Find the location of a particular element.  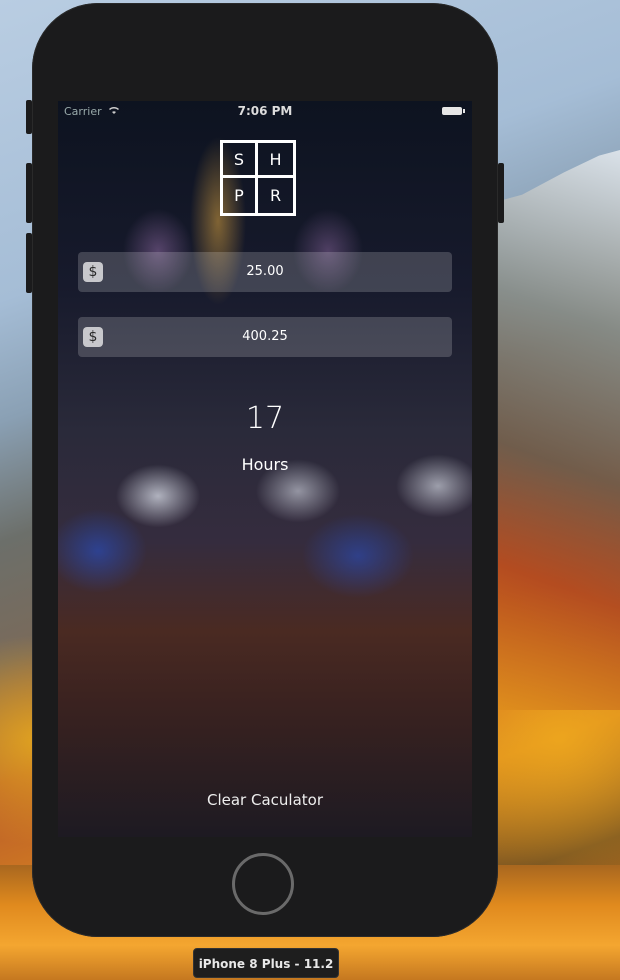

status-time: 7:06 PM is located at coordinates (265, 111).